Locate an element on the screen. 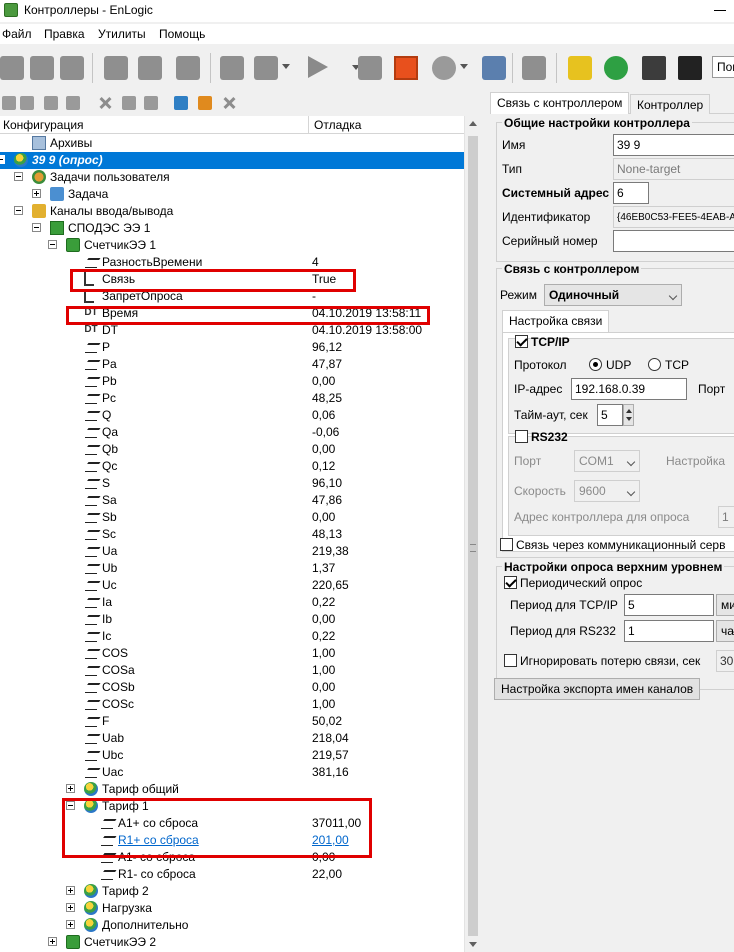 This screenshot has height=952, width=734. tree-row: COS 1,00 is located at coordinates (232, 653).